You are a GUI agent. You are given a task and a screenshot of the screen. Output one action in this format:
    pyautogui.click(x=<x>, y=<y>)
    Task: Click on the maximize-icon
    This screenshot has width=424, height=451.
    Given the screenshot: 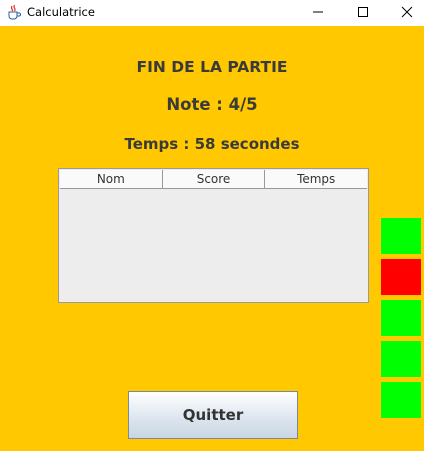 What is the action you would take?
    pyautogui.click(x=363, y=12)
    